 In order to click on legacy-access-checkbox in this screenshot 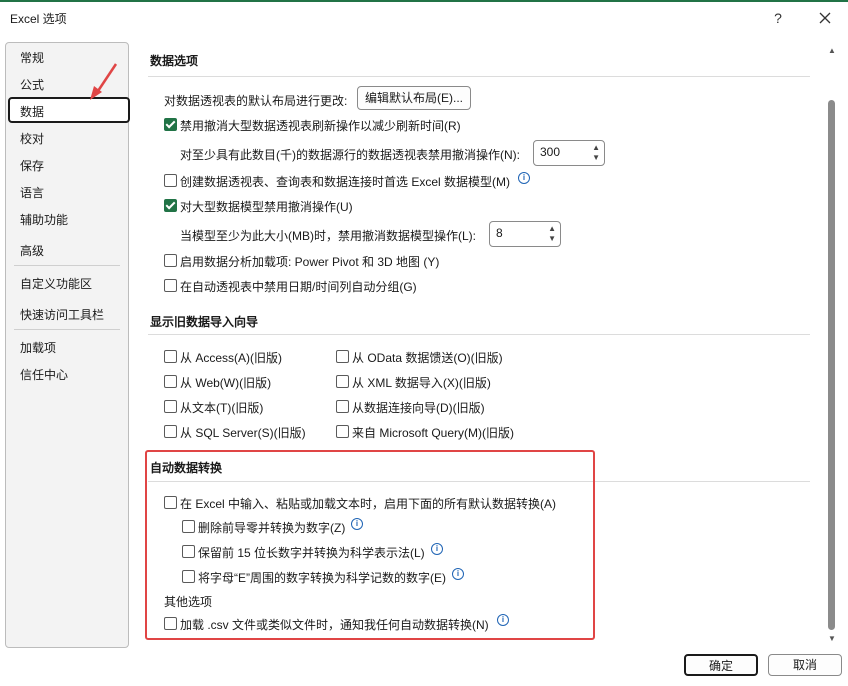, I will do `click(170, 356)`.